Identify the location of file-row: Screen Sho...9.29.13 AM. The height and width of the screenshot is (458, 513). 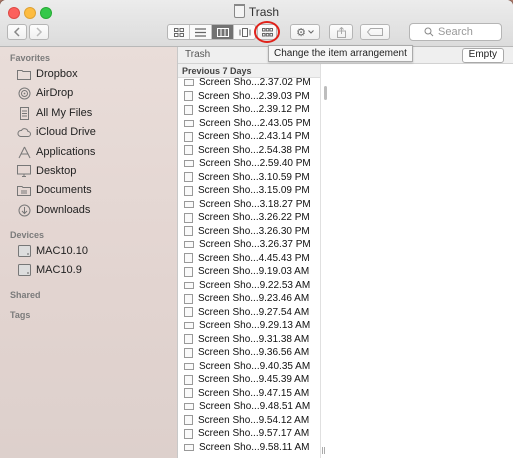
(249, 326).